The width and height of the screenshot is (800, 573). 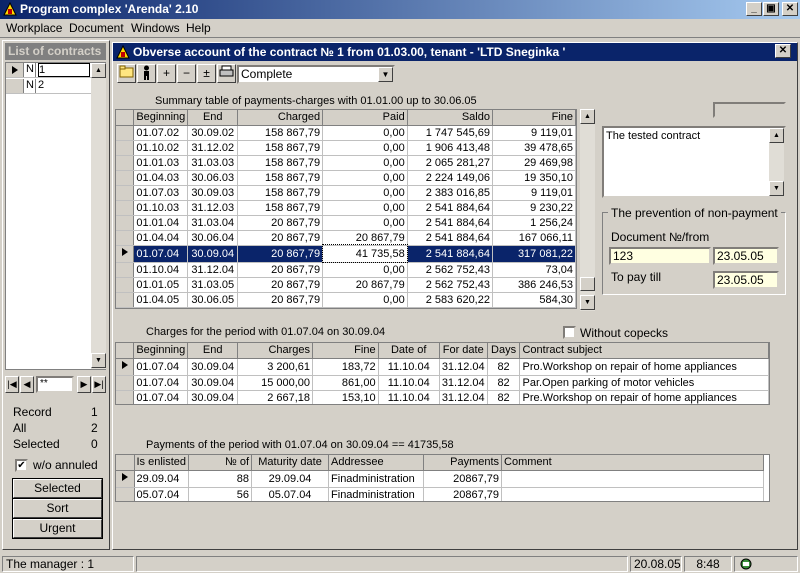 What do you see at coordinates (754, 9) in the screenshot?
I see `minimize-button: _` at bounding box center [754, 9].